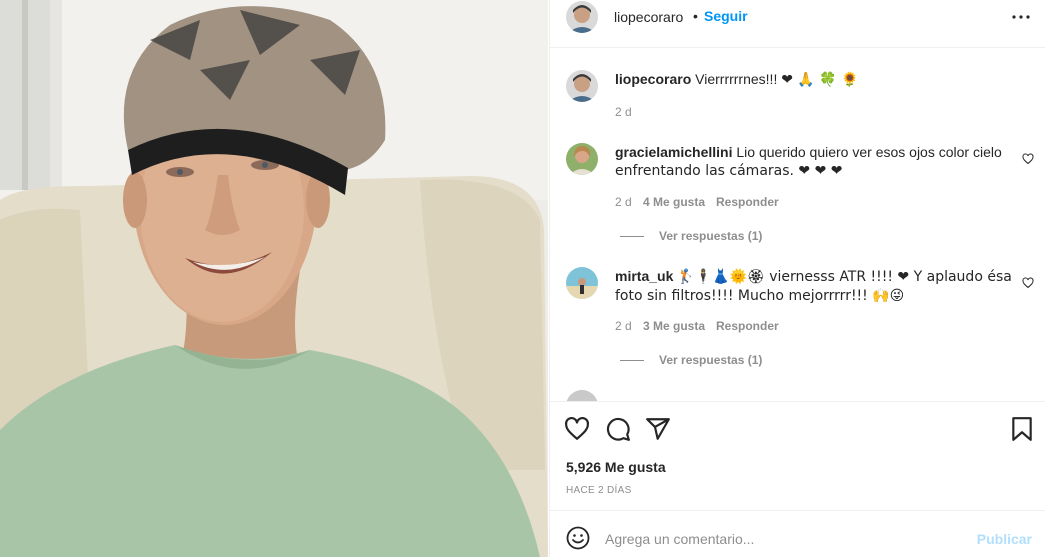 The width and height of the screenshot is (1045, 557). Describe the element at coordinates (674, 326) in the screenshot. I see `comment-likes: 3 Me gusta` at that location.